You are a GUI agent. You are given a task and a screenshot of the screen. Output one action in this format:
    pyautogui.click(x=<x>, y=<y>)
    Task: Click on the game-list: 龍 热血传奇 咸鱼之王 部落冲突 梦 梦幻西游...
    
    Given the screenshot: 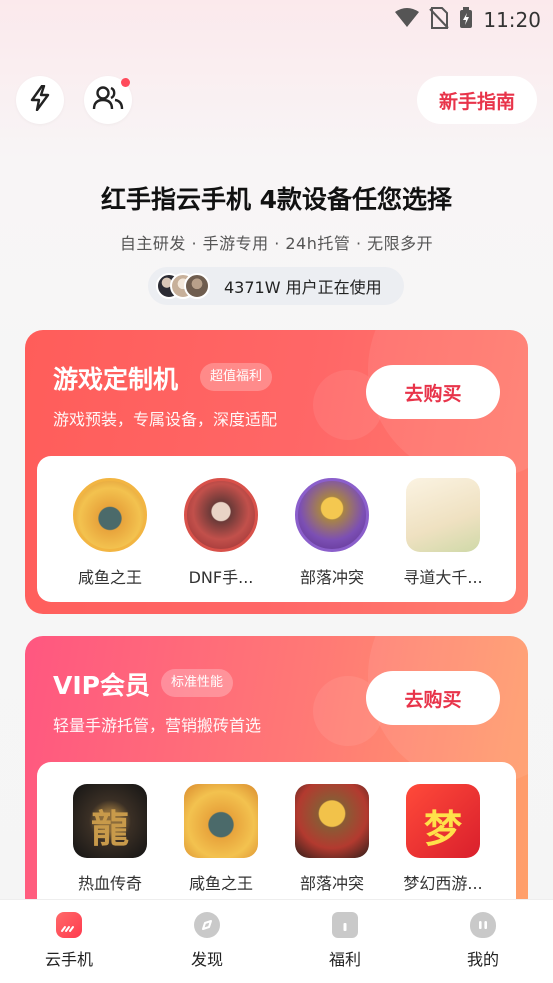 What is the action you would take?
    pyautogui.click(x=276, y=839)
    